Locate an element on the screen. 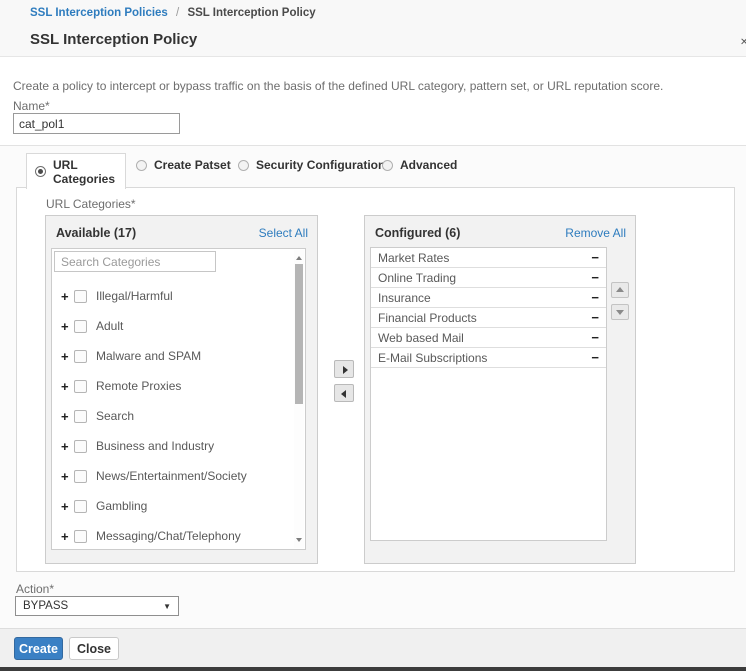  category-row: + Gambling is located at coordinates (172, 506).